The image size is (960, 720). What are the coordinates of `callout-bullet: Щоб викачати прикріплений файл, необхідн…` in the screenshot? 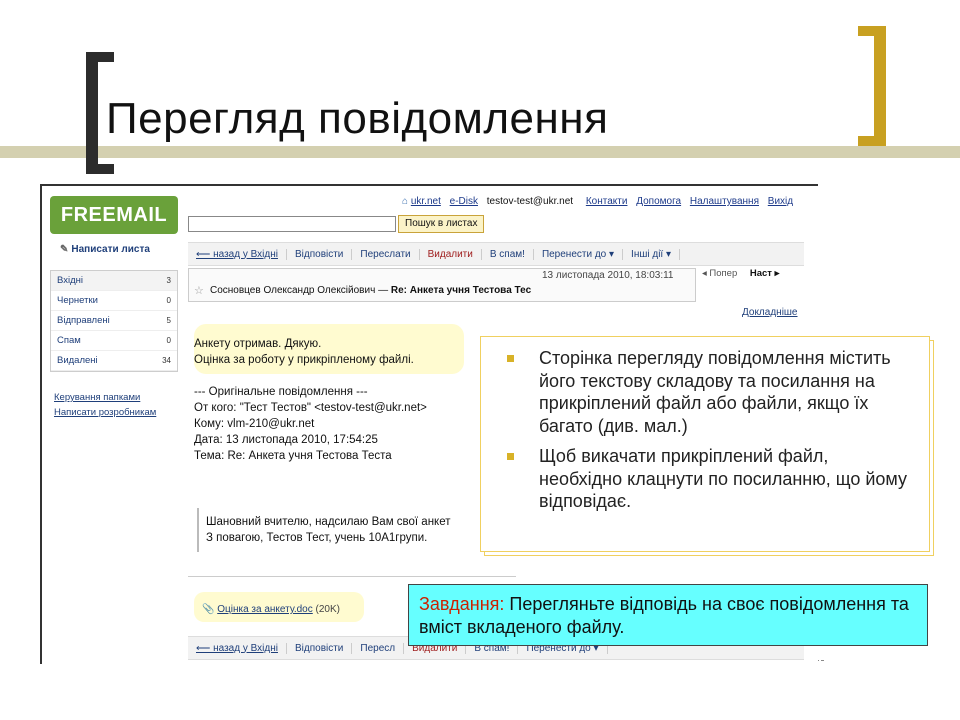 It's located at (705, 479).